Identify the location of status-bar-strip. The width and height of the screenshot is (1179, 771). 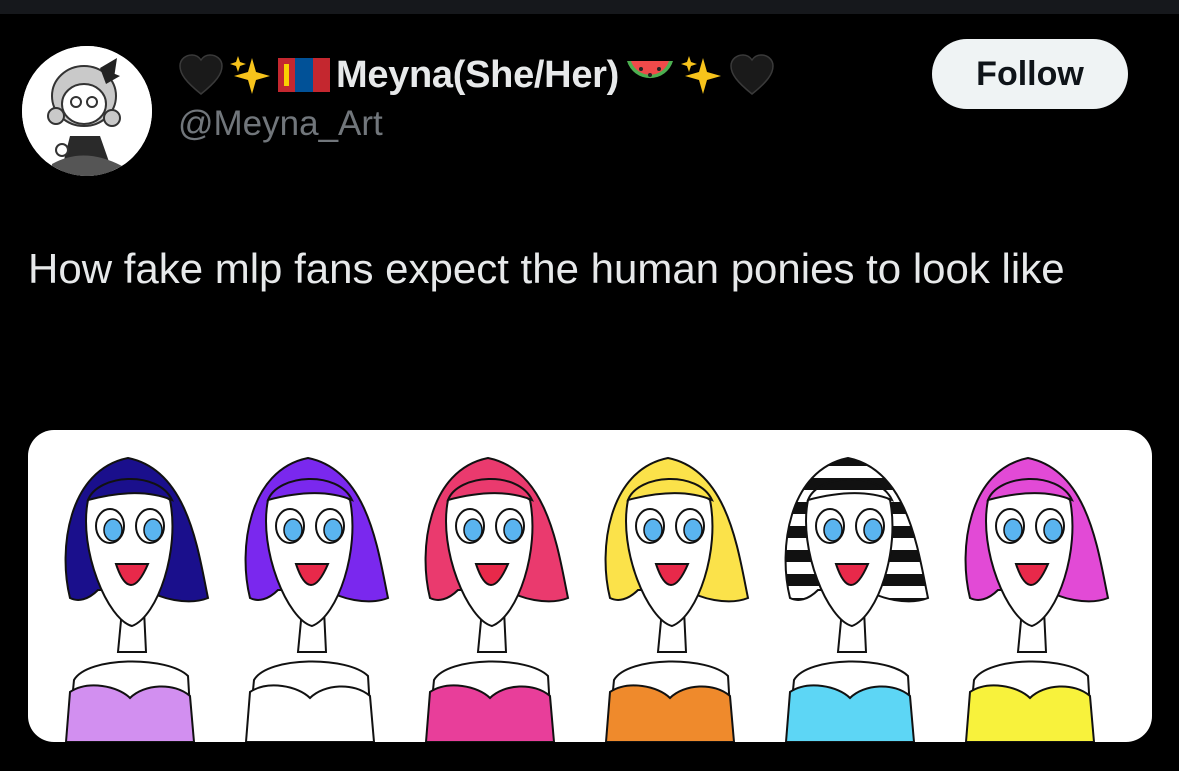
(589, 7).